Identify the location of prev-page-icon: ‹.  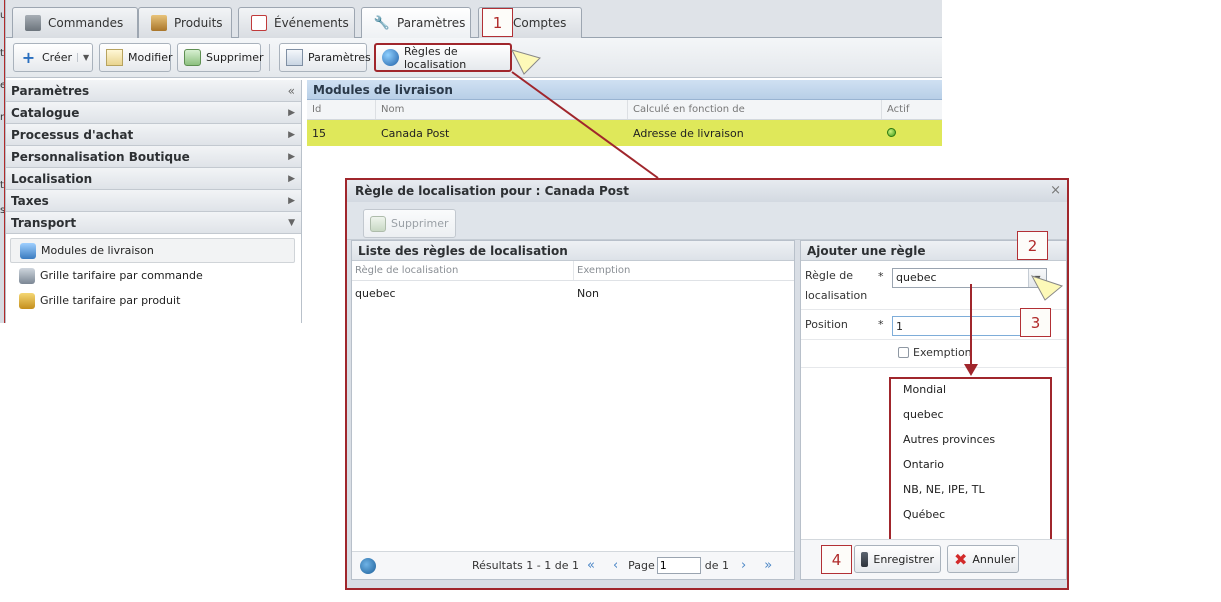
(615, 565).